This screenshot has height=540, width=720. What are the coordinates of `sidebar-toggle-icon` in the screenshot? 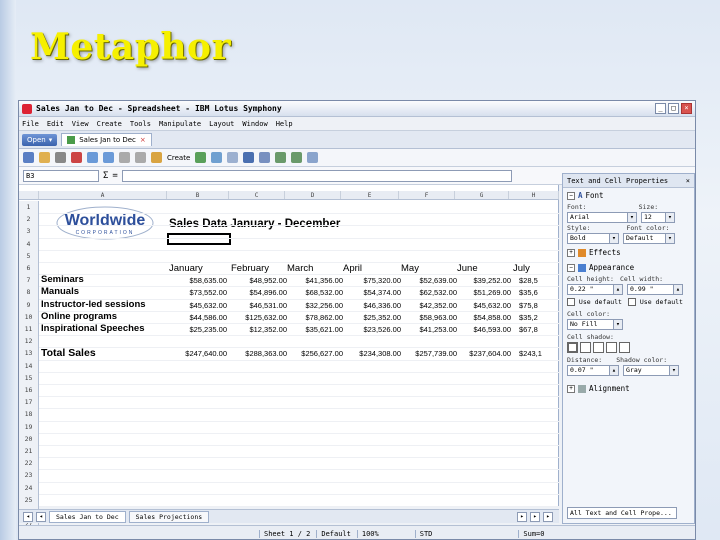 It's located at (313, 157).